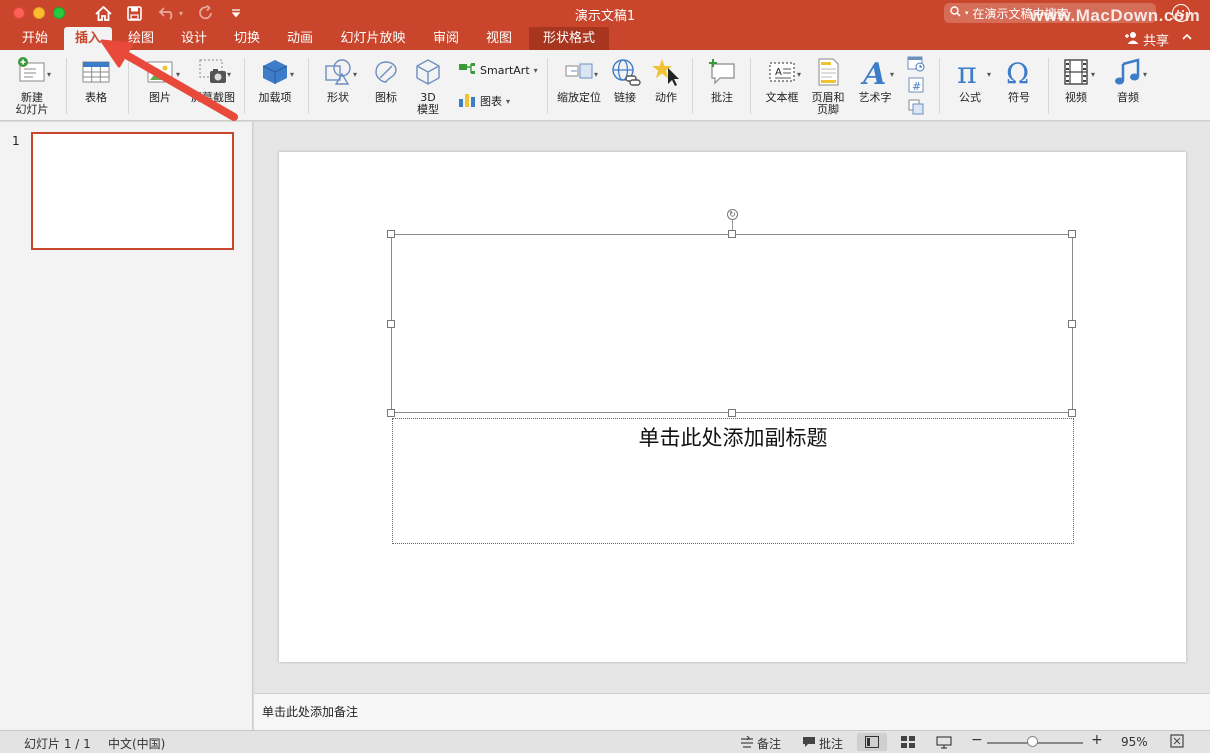 This screenshot has width=1210, height=753. I want to click on smartart-button: SmartArt ▾, so click(498, 70).